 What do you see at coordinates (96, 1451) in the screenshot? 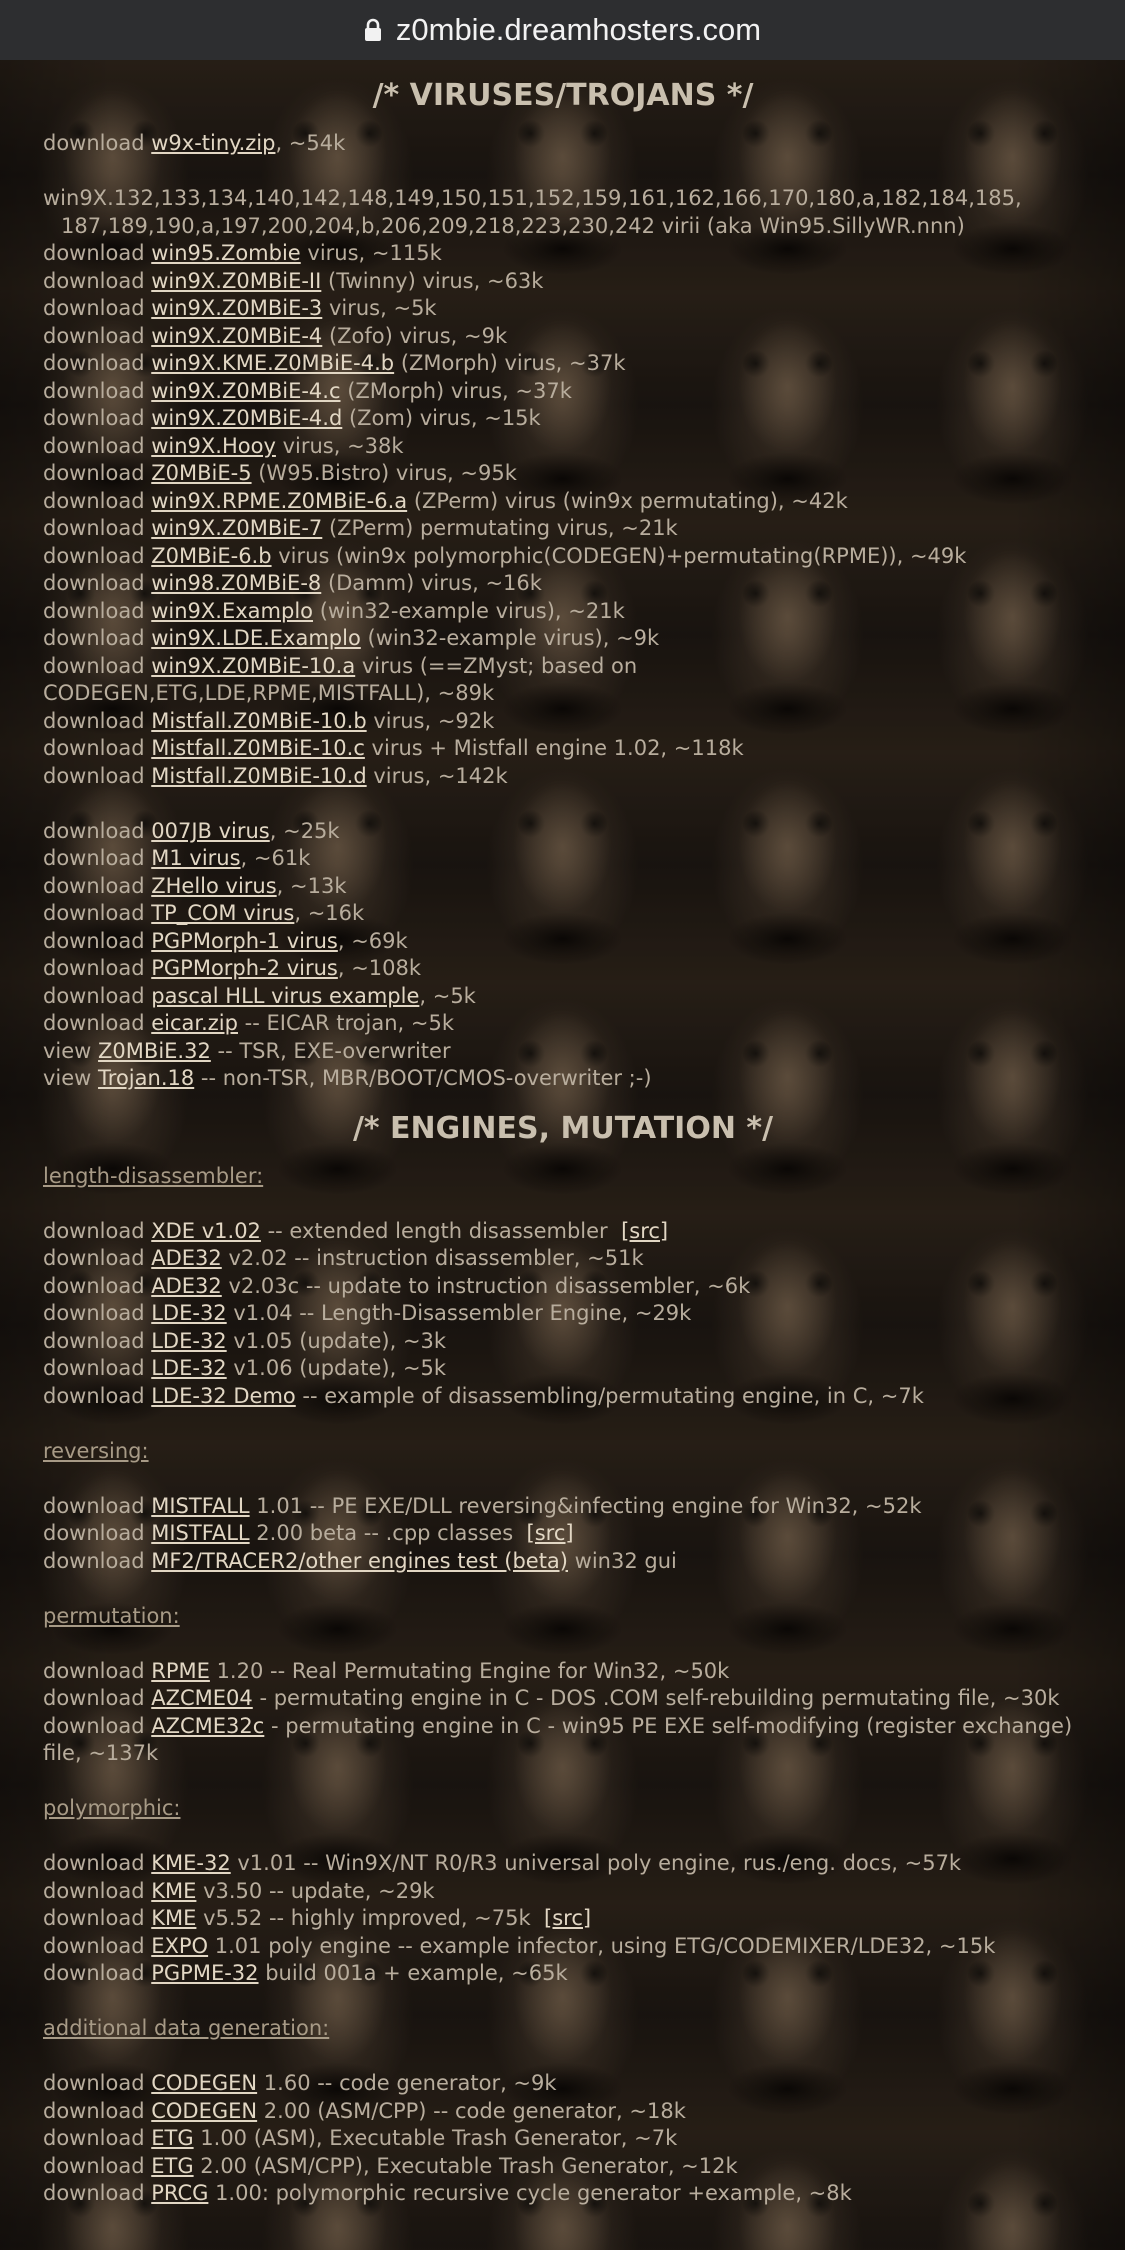
I see `section-link-reversing: reversing:` at bounding box center [96, 1451].